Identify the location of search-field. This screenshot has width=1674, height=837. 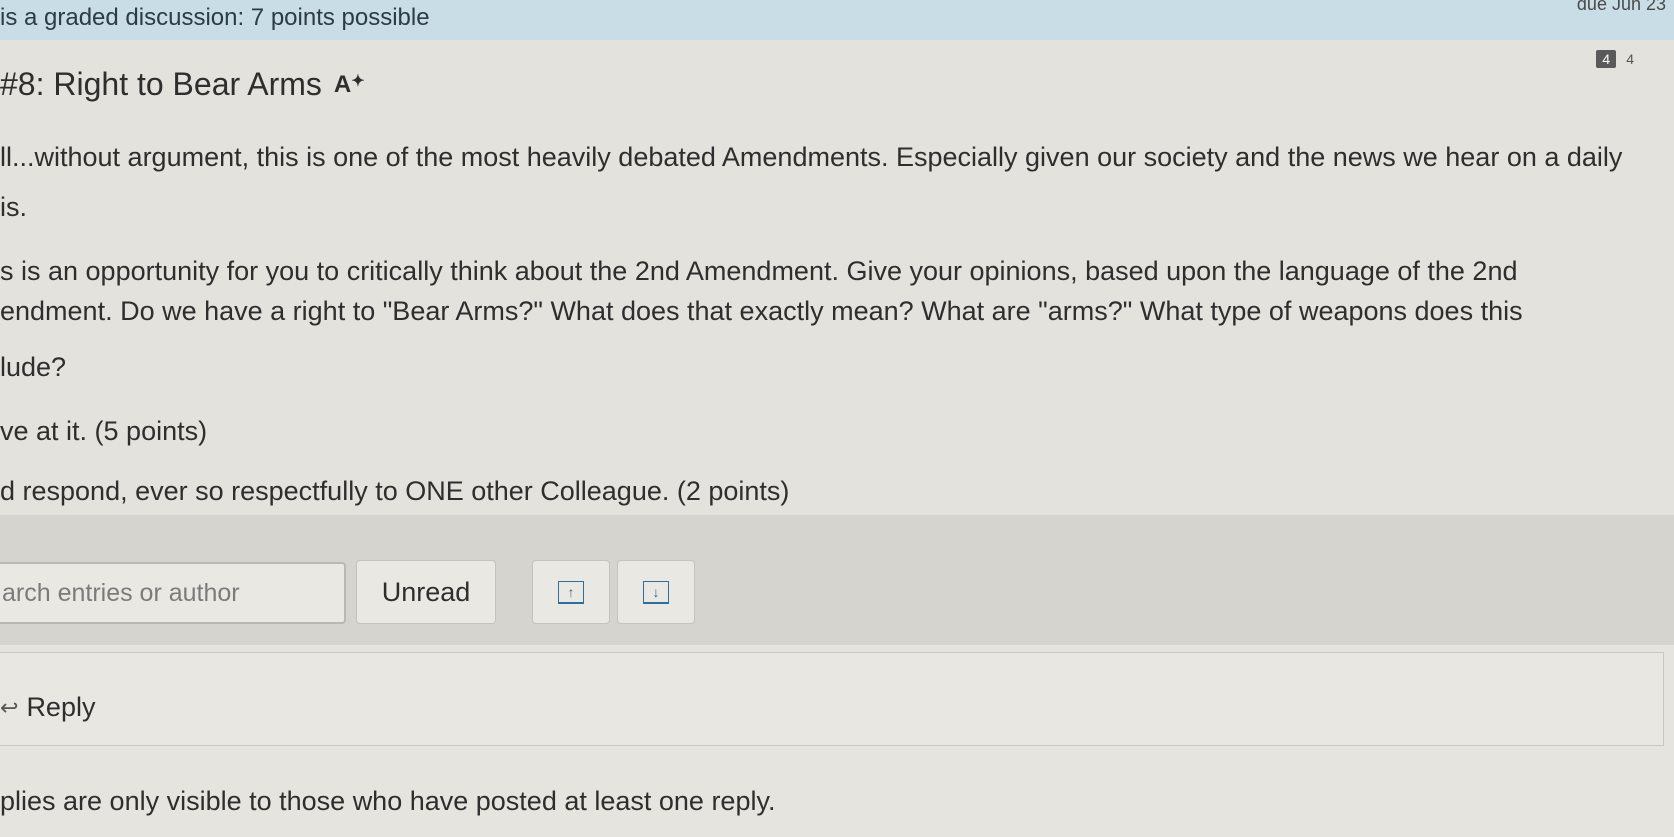
(173, 593).